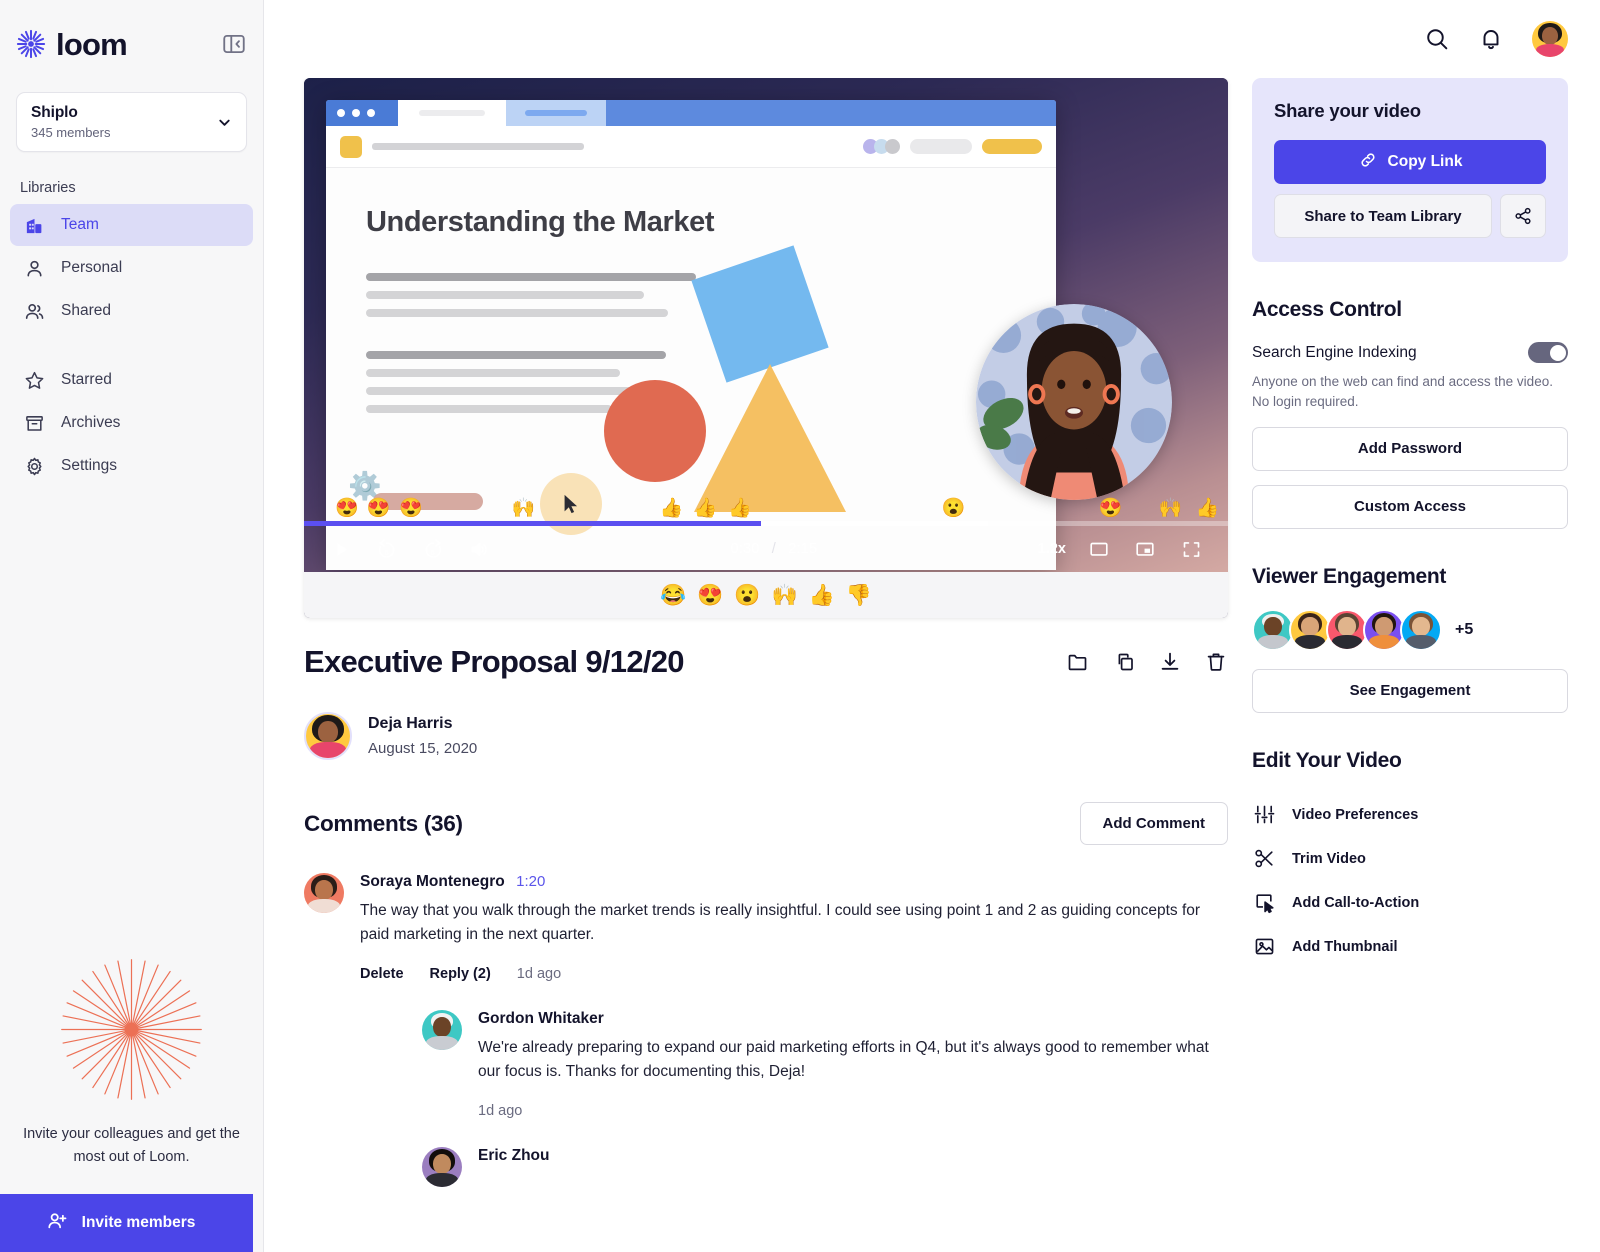 This screenshot has width=1600, height=1252. What do you see at coordinates (131, 311) in the screenshot?
I see `sidebar-item-shared: Shared` at bounding box center [131, 311].